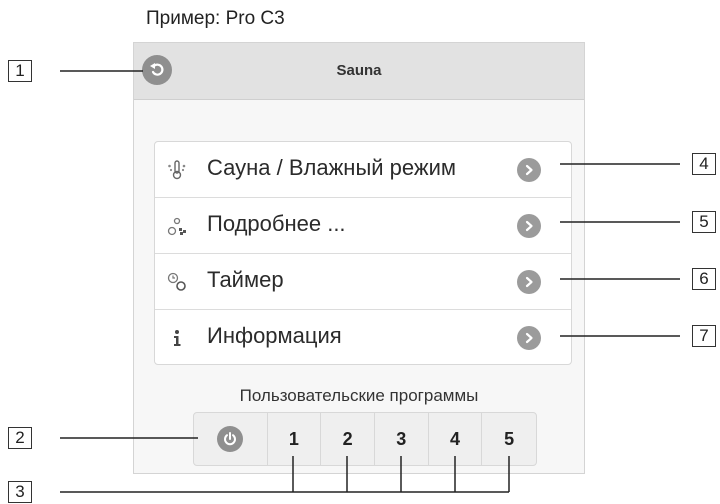 Image resolution: width=720 pixels, height=504 pixels. Describe the element at coordinates (704, 222) in the screenshot. I see `callout-5: 5` at that location.